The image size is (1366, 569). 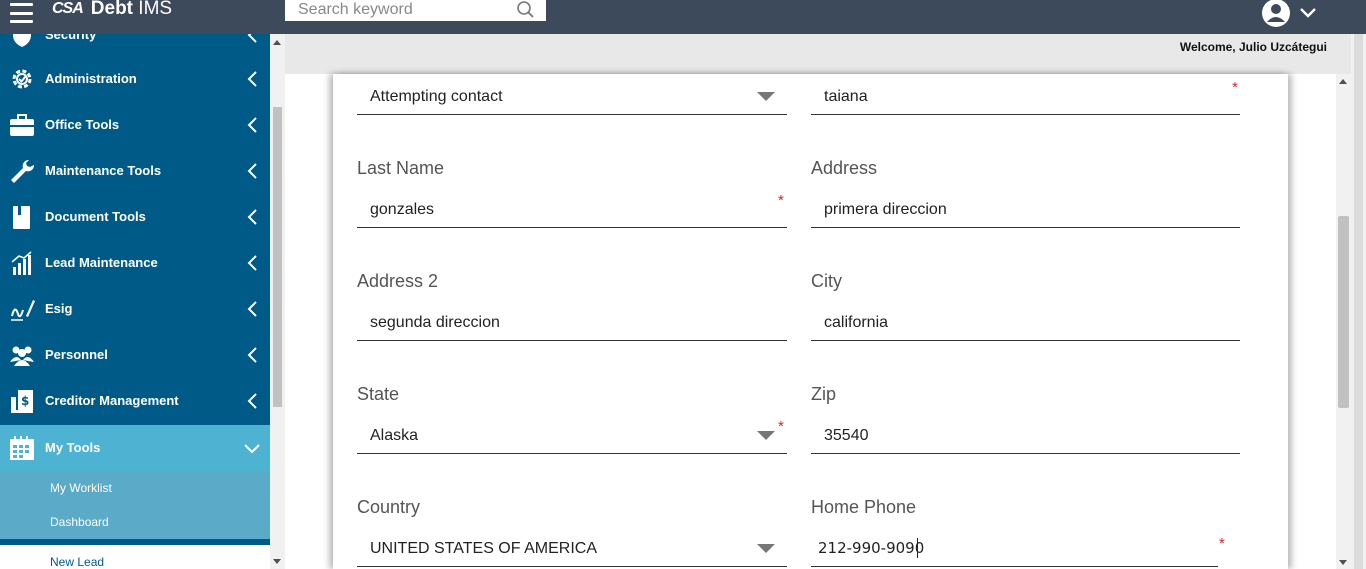 What do you see at coordinates (917, 548) in the screenshot?
I see `text-cursor` at bounding box center [917, 548].